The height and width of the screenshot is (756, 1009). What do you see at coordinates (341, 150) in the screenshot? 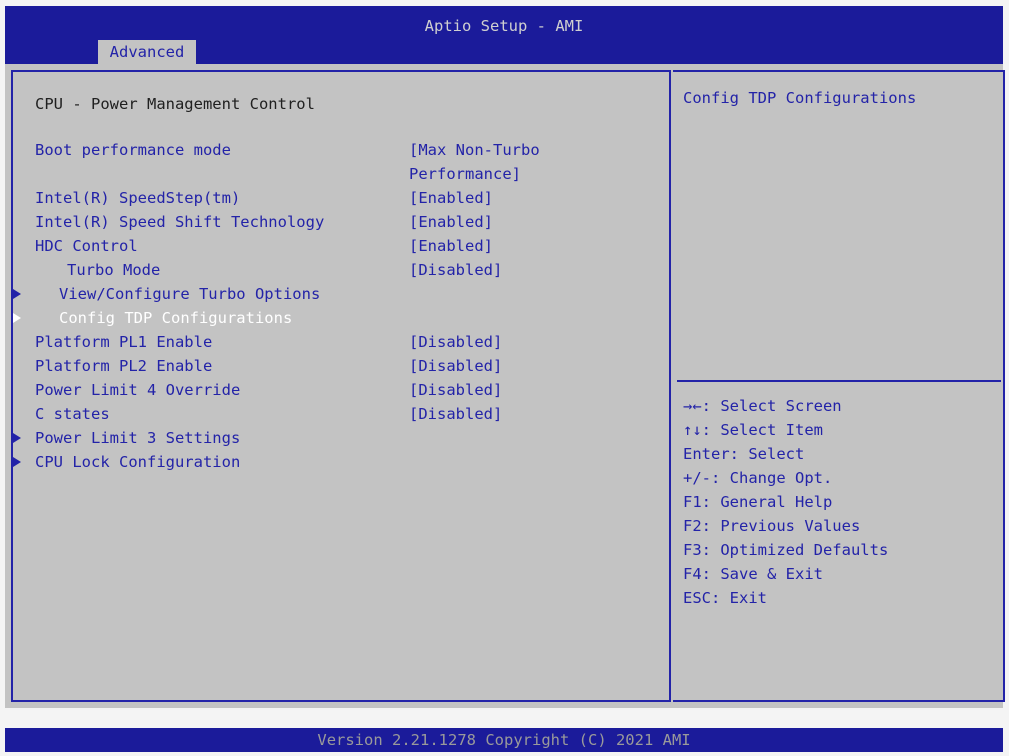
I see `boot-performance-mode-row: Boot performance mode [Max Non-Turbo` at bounding box center [341, 150].